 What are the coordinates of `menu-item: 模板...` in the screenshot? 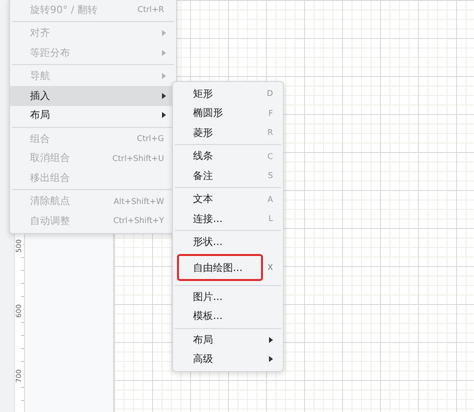 It's located at (228, 316).